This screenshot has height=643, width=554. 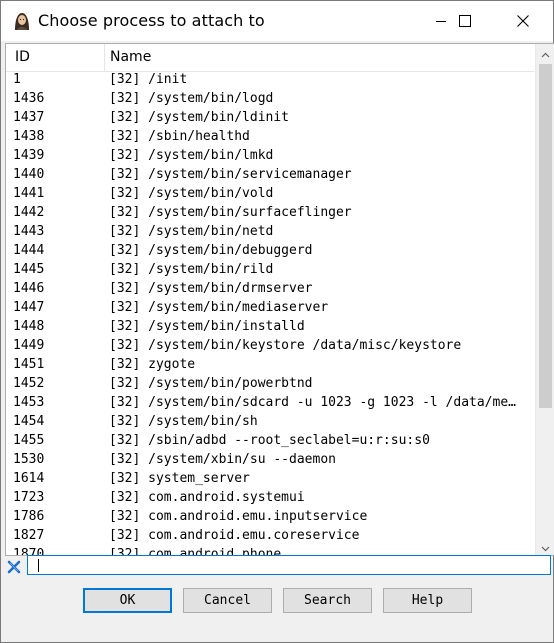 What do you see at coordinates (179, 478) in the screenshot?
I see `process-name-cell: [32] system_server` at bounding box center [179, 478].